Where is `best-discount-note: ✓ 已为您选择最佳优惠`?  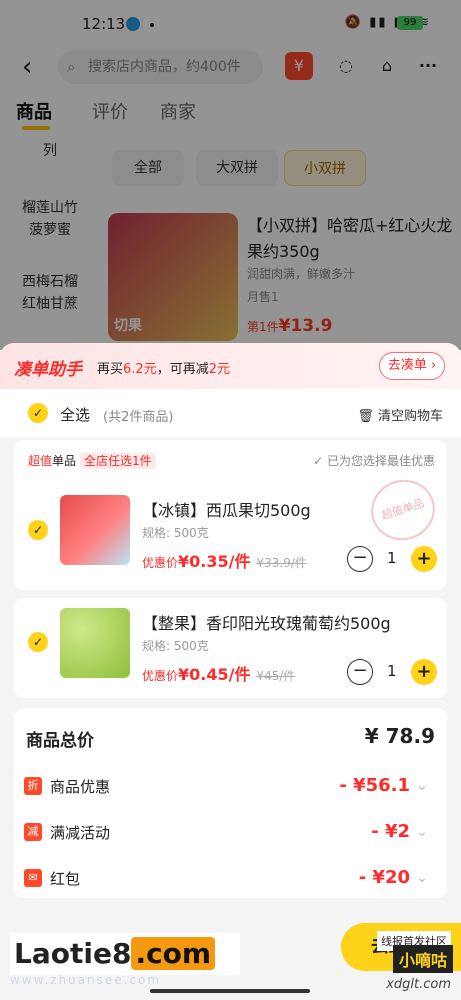
best-discount-note: ✓ 已为您选择最佳优惠 is located at coordinates (374, 461).